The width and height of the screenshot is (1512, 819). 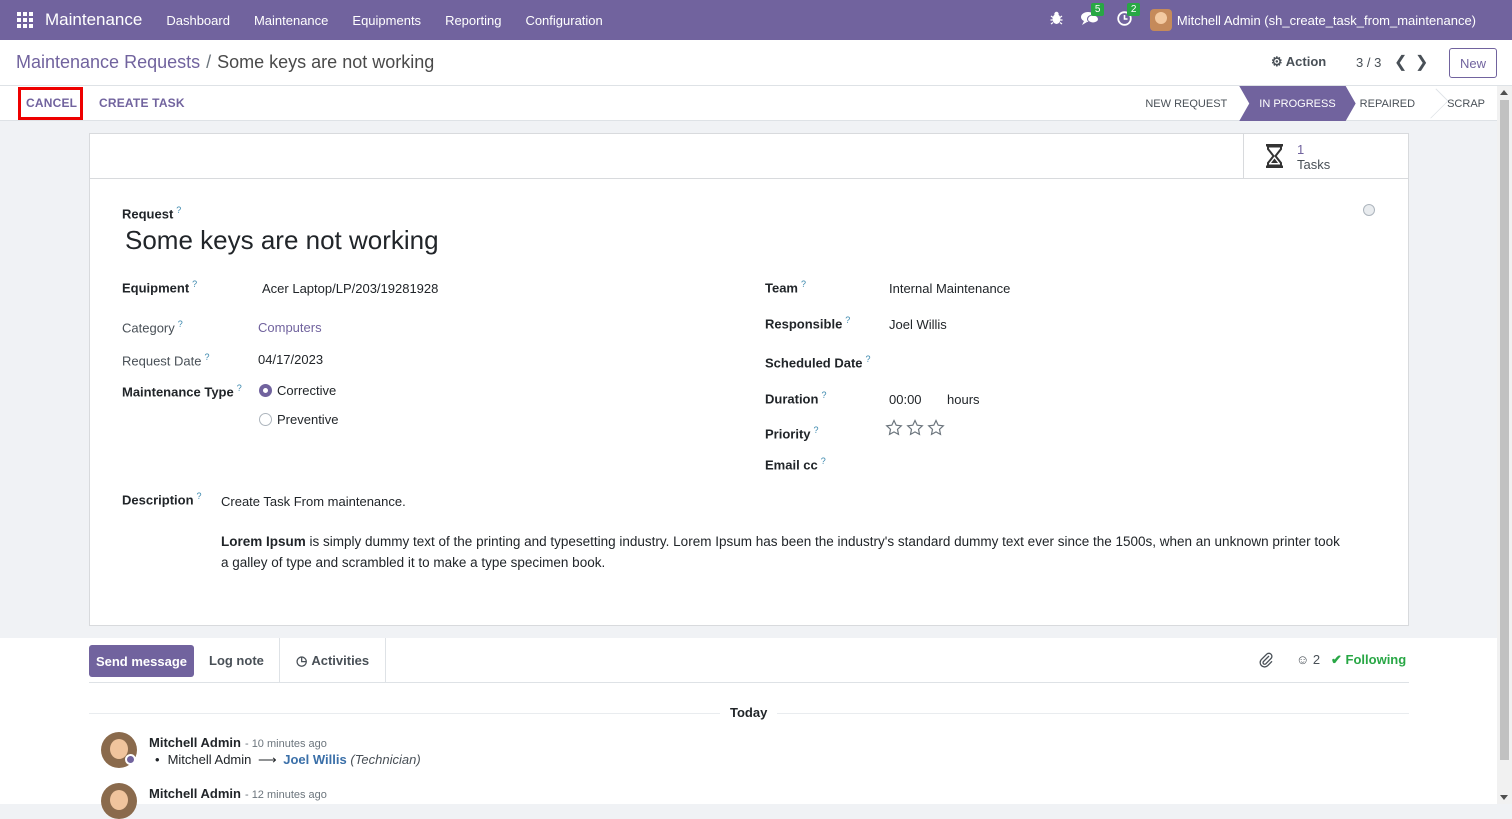 What do you see at coordinates (385, 759) in the screenshot?
I see `tracked-field-name: (Technician)` at bounding box center [385, 759].